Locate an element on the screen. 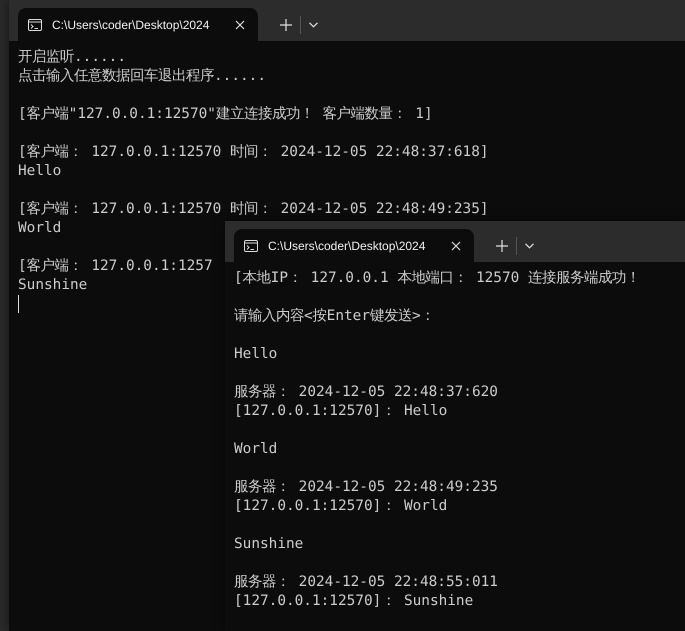 This screenshot has width=685, height=631. console-line: [127.0.0.1:12570]： Hello is located at coordinates (341, 411).